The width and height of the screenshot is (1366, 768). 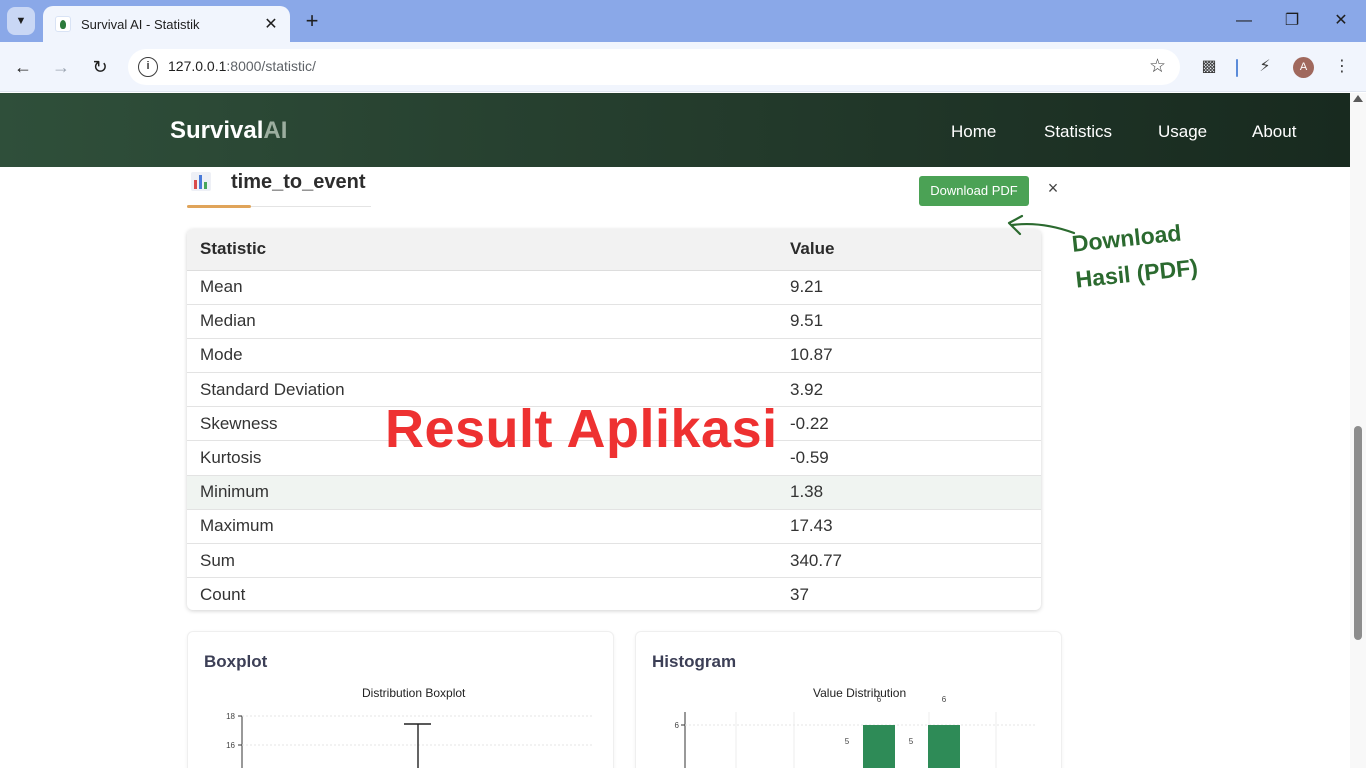 What do you see at coordinates (909, 458) in the screenshot?
I see `stat-value: -0.59` at bounding box center [909, 458].